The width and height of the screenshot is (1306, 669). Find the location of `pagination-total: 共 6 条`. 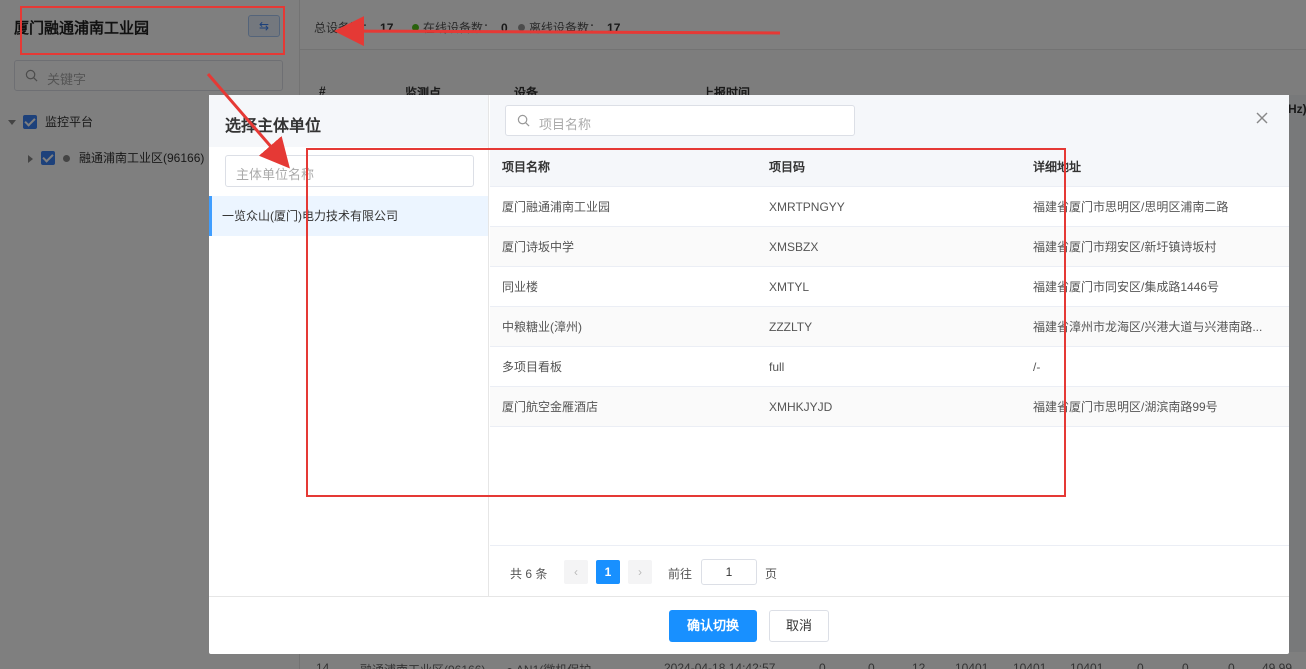

pagination-total: 共 6 条 is located at coordinates (529, 574).